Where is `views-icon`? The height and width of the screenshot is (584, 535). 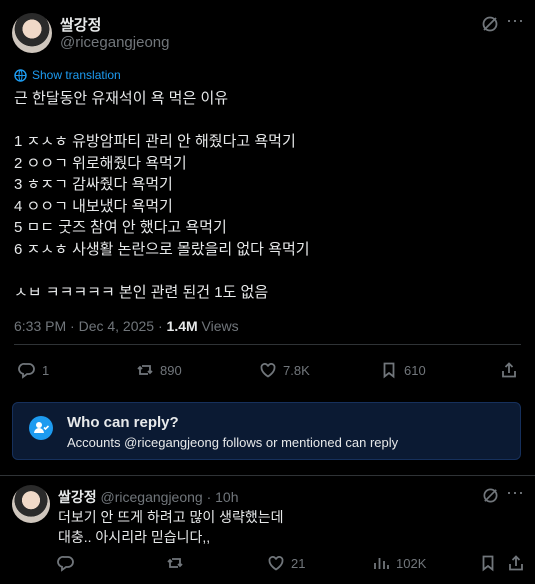
views-icon is located at coordinates (381, 563).